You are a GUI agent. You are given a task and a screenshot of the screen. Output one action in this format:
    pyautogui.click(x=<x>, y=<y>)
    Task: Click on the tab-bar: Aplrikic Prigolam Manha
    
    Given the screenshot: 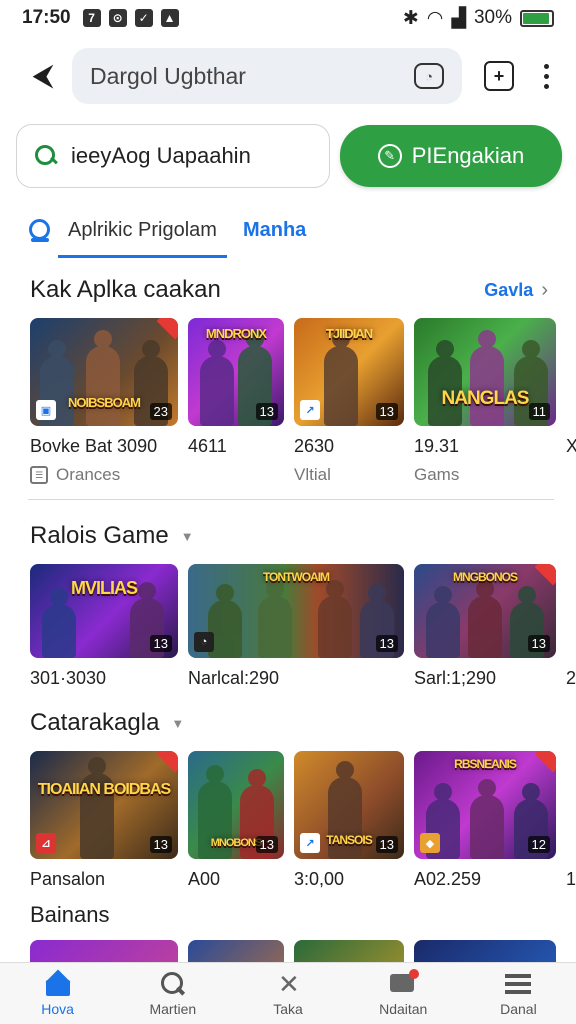 What is the action you would take?
    pyautogui.click(x=288, y=223)
    